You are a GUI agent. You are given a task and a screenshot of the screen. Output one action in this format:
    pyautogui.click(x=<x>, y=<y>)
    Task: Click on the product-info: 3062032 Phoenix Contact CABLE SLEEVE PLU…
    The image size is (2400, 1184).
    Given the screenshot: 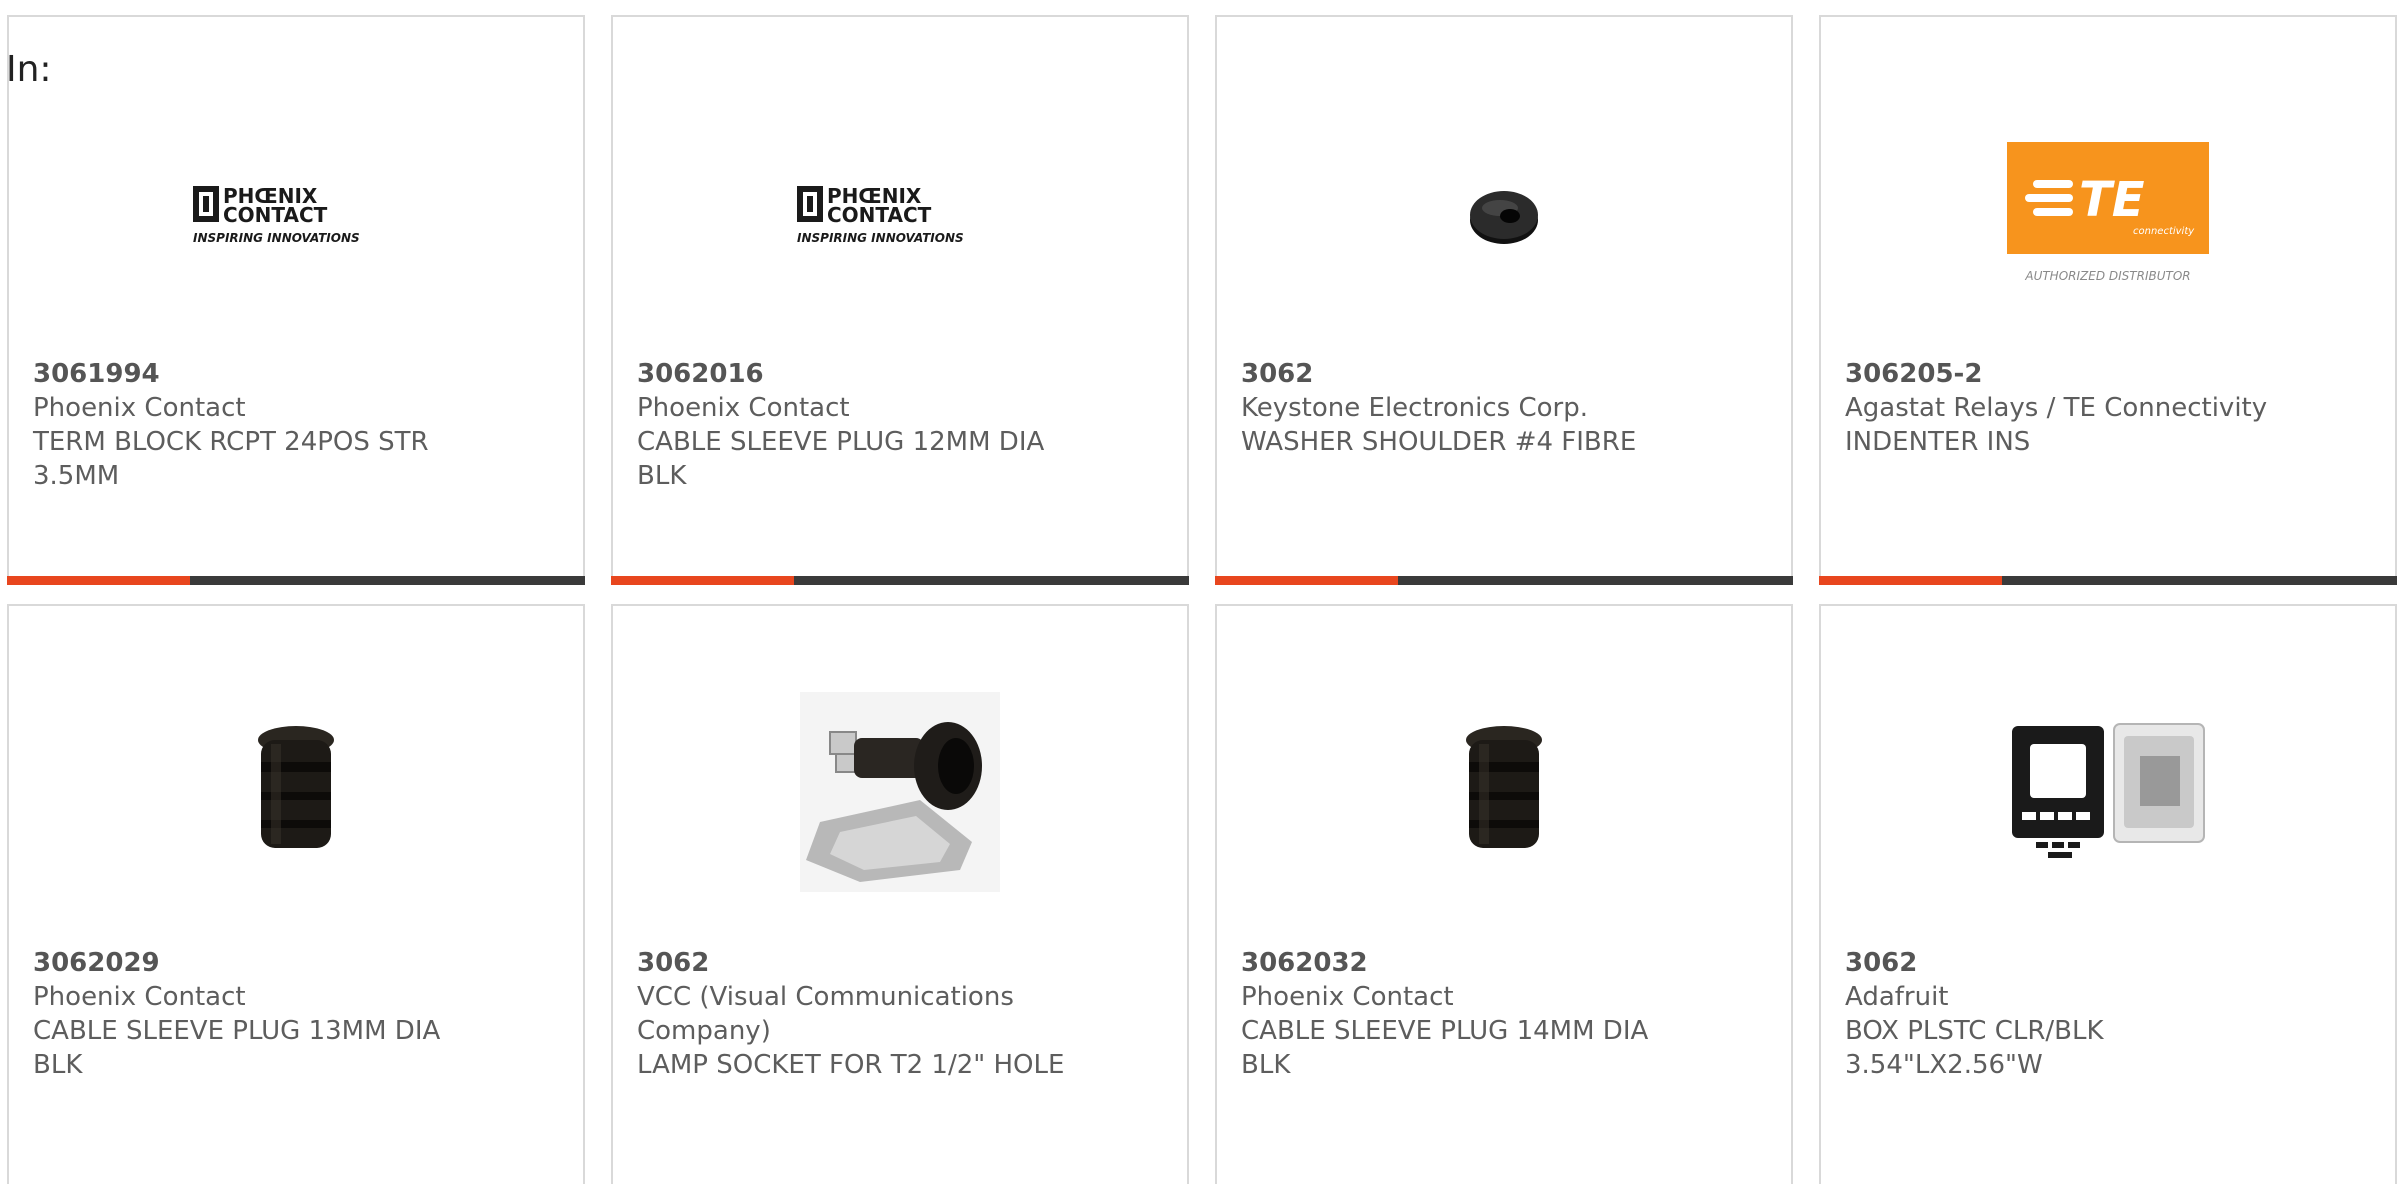 What is the action you would take?
    pyautogui.click(x=1504, y=1014)
    